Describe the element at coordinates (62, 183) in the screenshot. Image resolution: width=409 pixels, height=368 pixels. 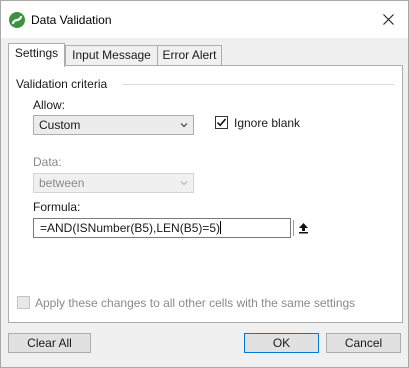
I see `data-select-value: between` at that location.